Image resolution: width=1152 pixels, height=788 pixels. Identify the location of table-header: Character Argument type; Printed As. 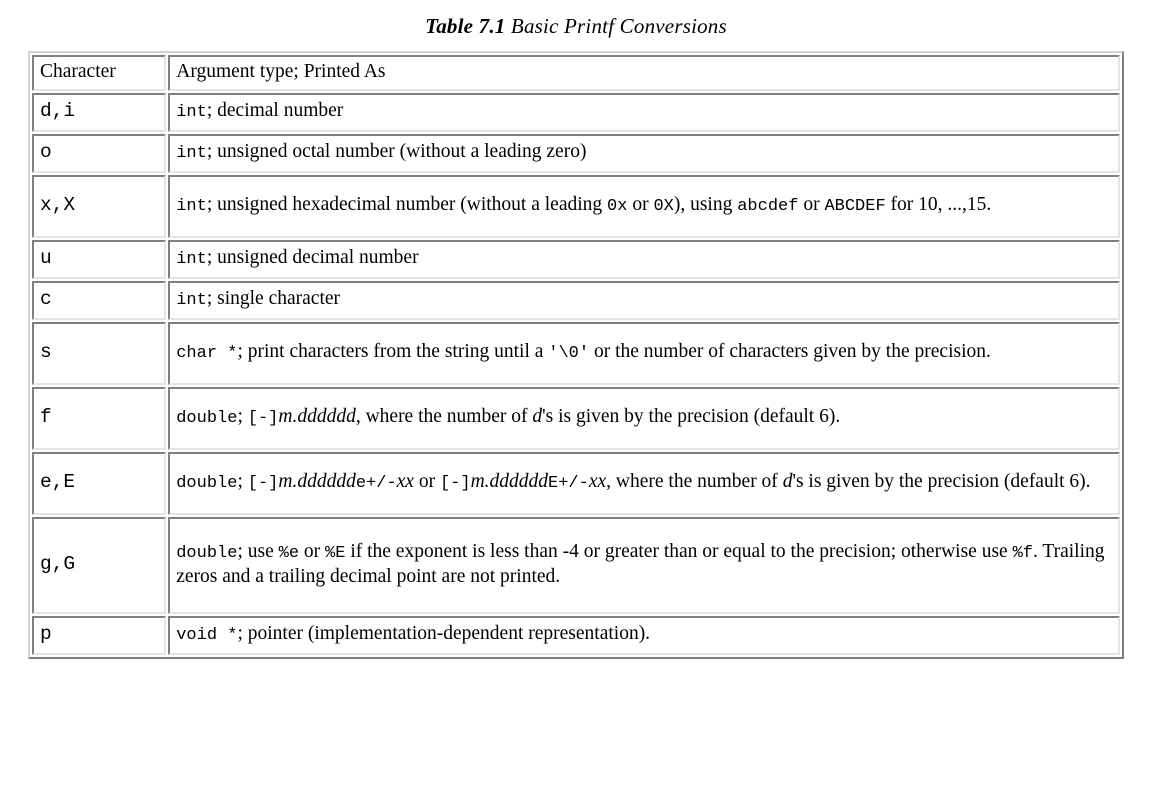
(576, 73).